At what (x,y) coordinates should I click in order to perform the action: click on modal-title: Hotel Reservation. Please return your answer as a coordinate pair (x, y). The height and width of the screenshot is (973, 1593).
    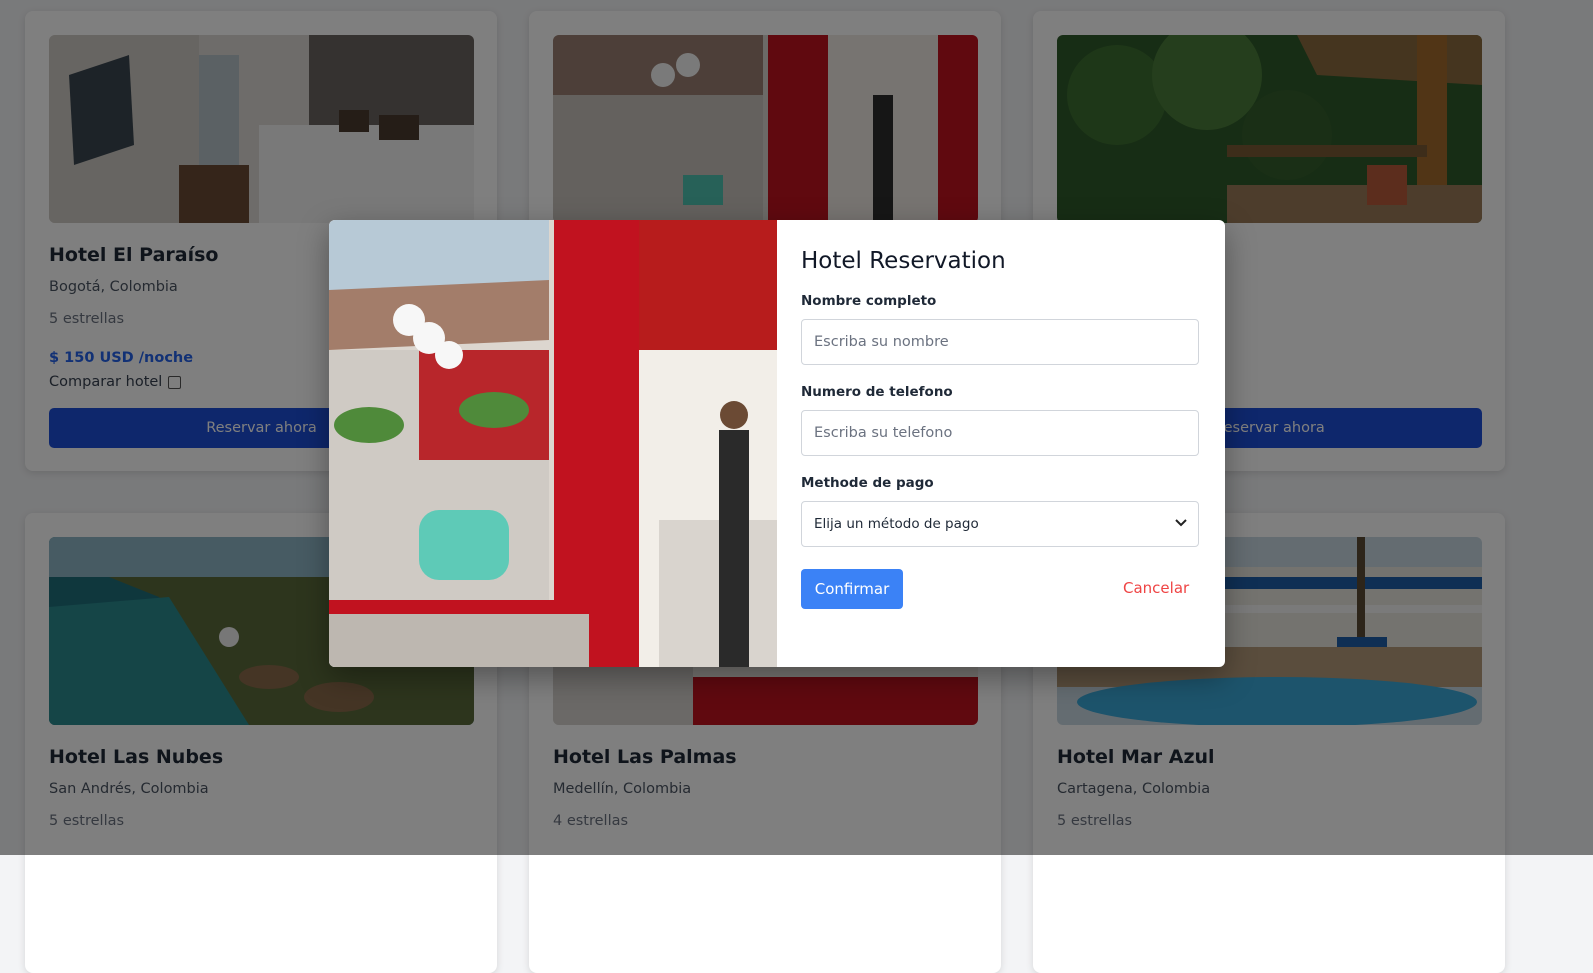
    Looking at the image, I should click on (903, 261).